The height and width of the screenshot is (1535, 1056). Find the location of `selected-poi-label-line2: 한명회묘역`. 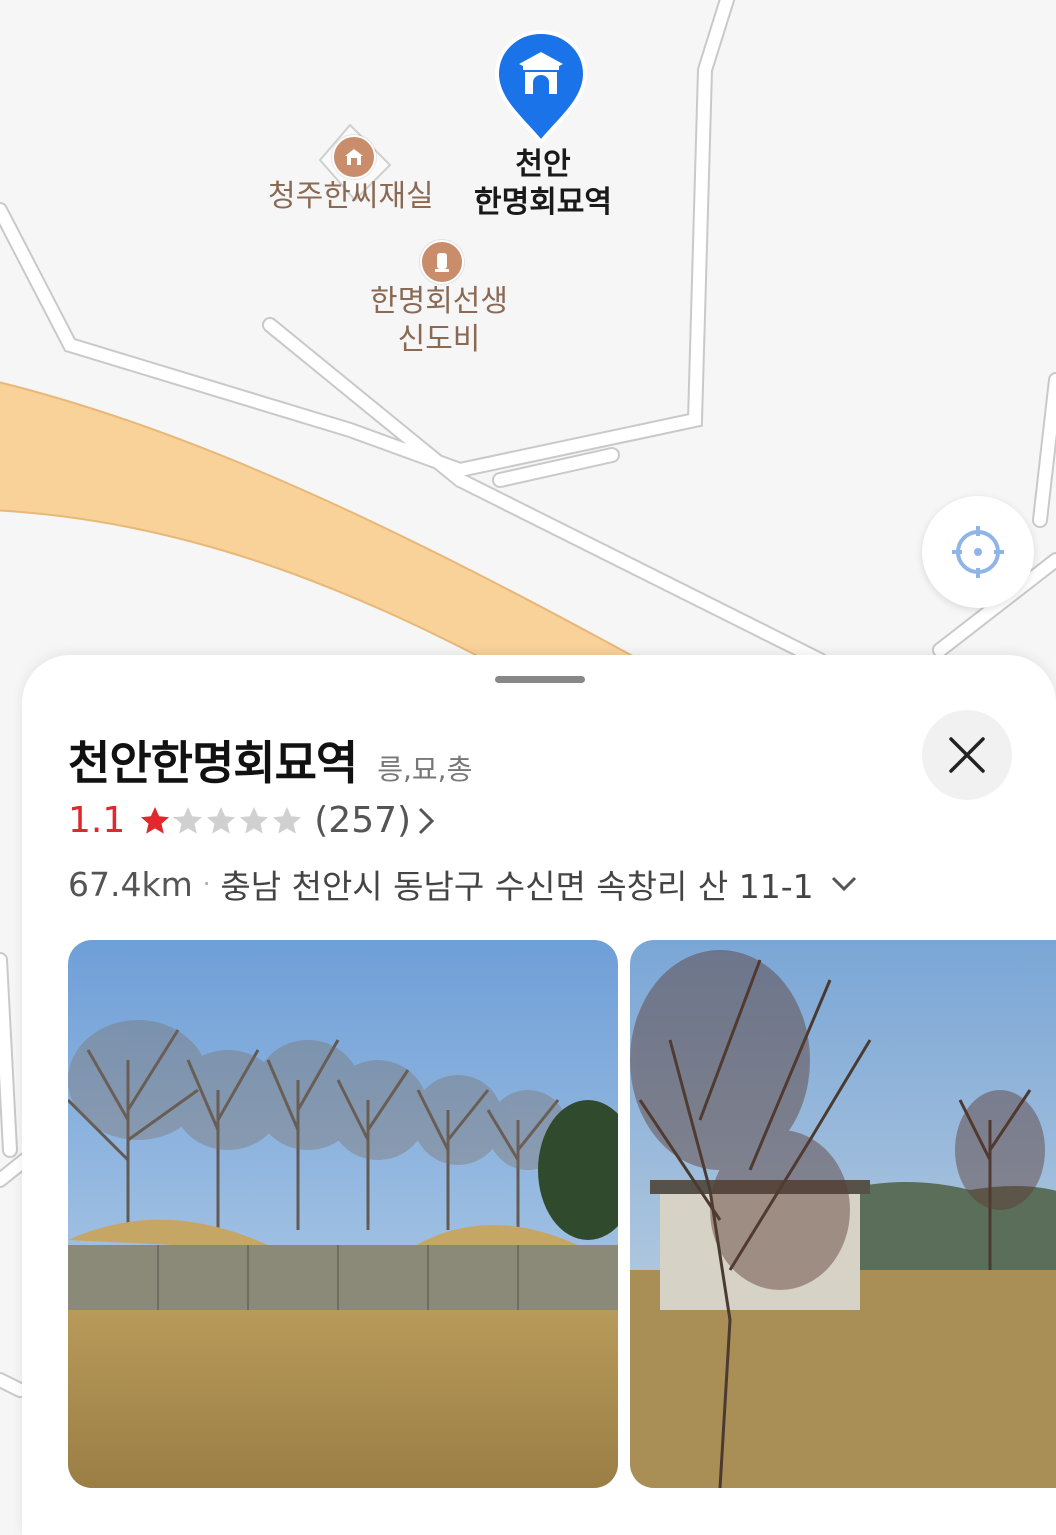

selected-poi-label-line2: 한명회묘역 is located at coordinates (543, 202).